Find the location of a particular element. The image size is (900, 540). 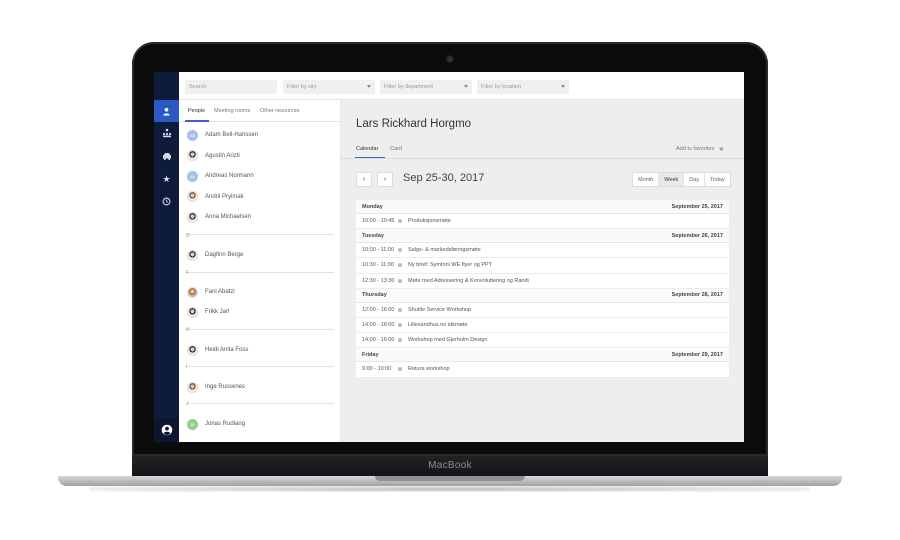

nav-people is located at coordinates (166, 111).